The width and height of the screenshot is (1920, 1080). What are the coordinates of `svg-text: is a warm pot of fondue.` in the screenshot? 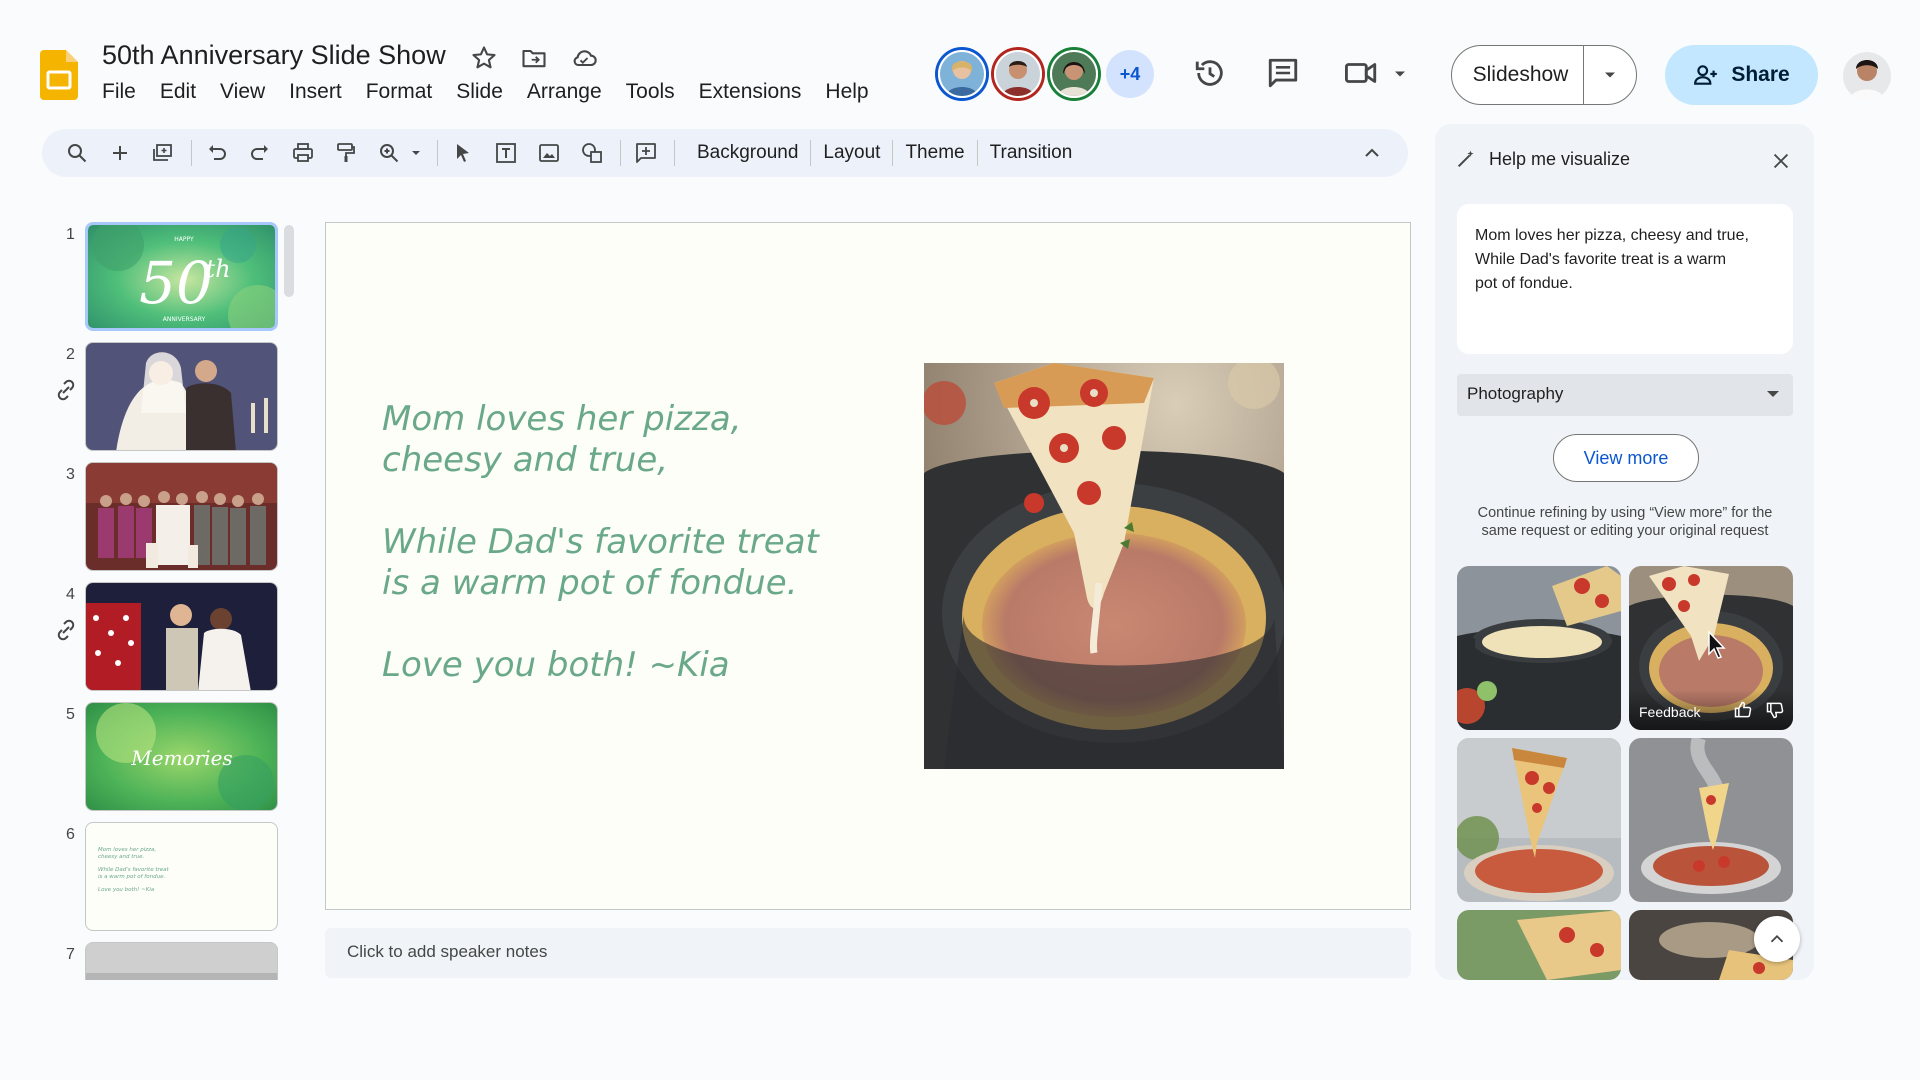 It's located at (131, 877).